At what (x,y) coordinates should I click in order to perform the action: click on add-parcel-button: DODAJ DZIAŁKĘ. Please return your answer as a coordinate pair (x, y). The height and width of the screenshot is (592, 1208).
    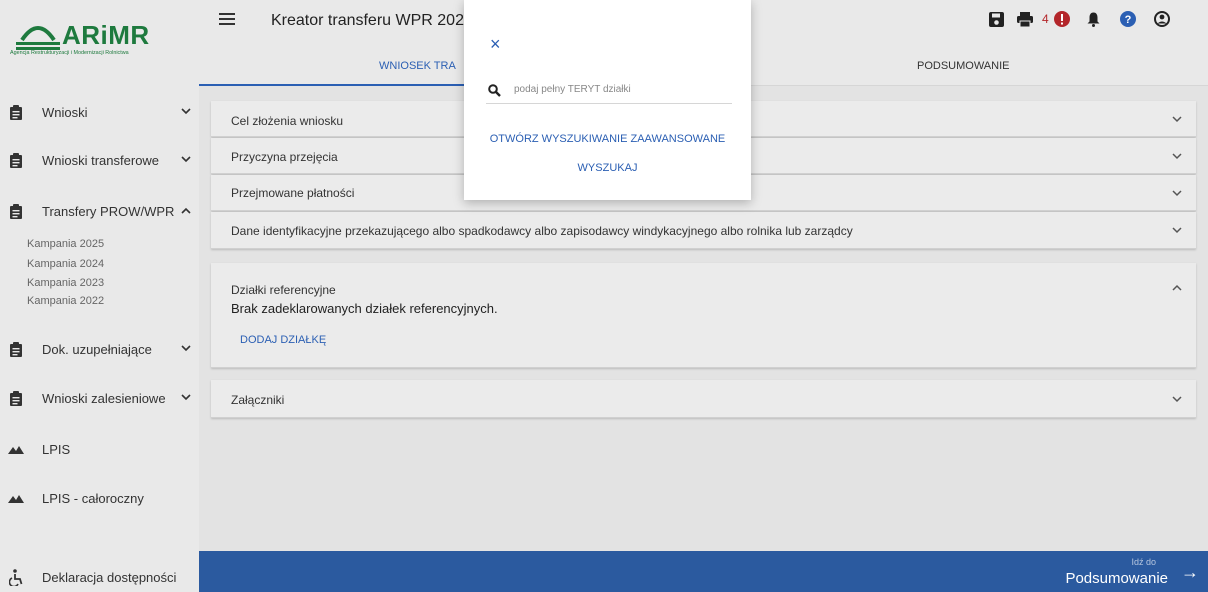
    Looking at the image, I should click on (283, 340).